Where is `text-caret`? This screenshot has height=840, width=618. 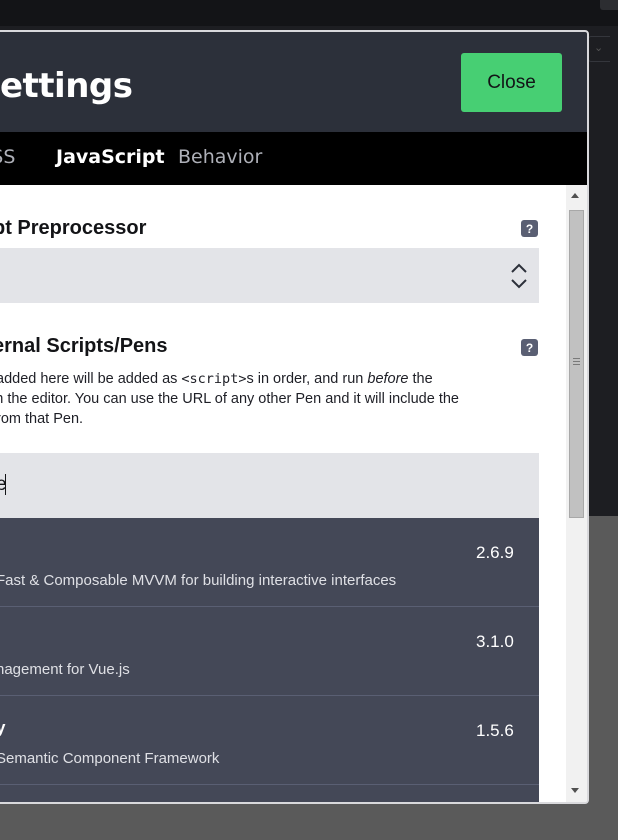
text-caret is located at coordinates (5, 484).